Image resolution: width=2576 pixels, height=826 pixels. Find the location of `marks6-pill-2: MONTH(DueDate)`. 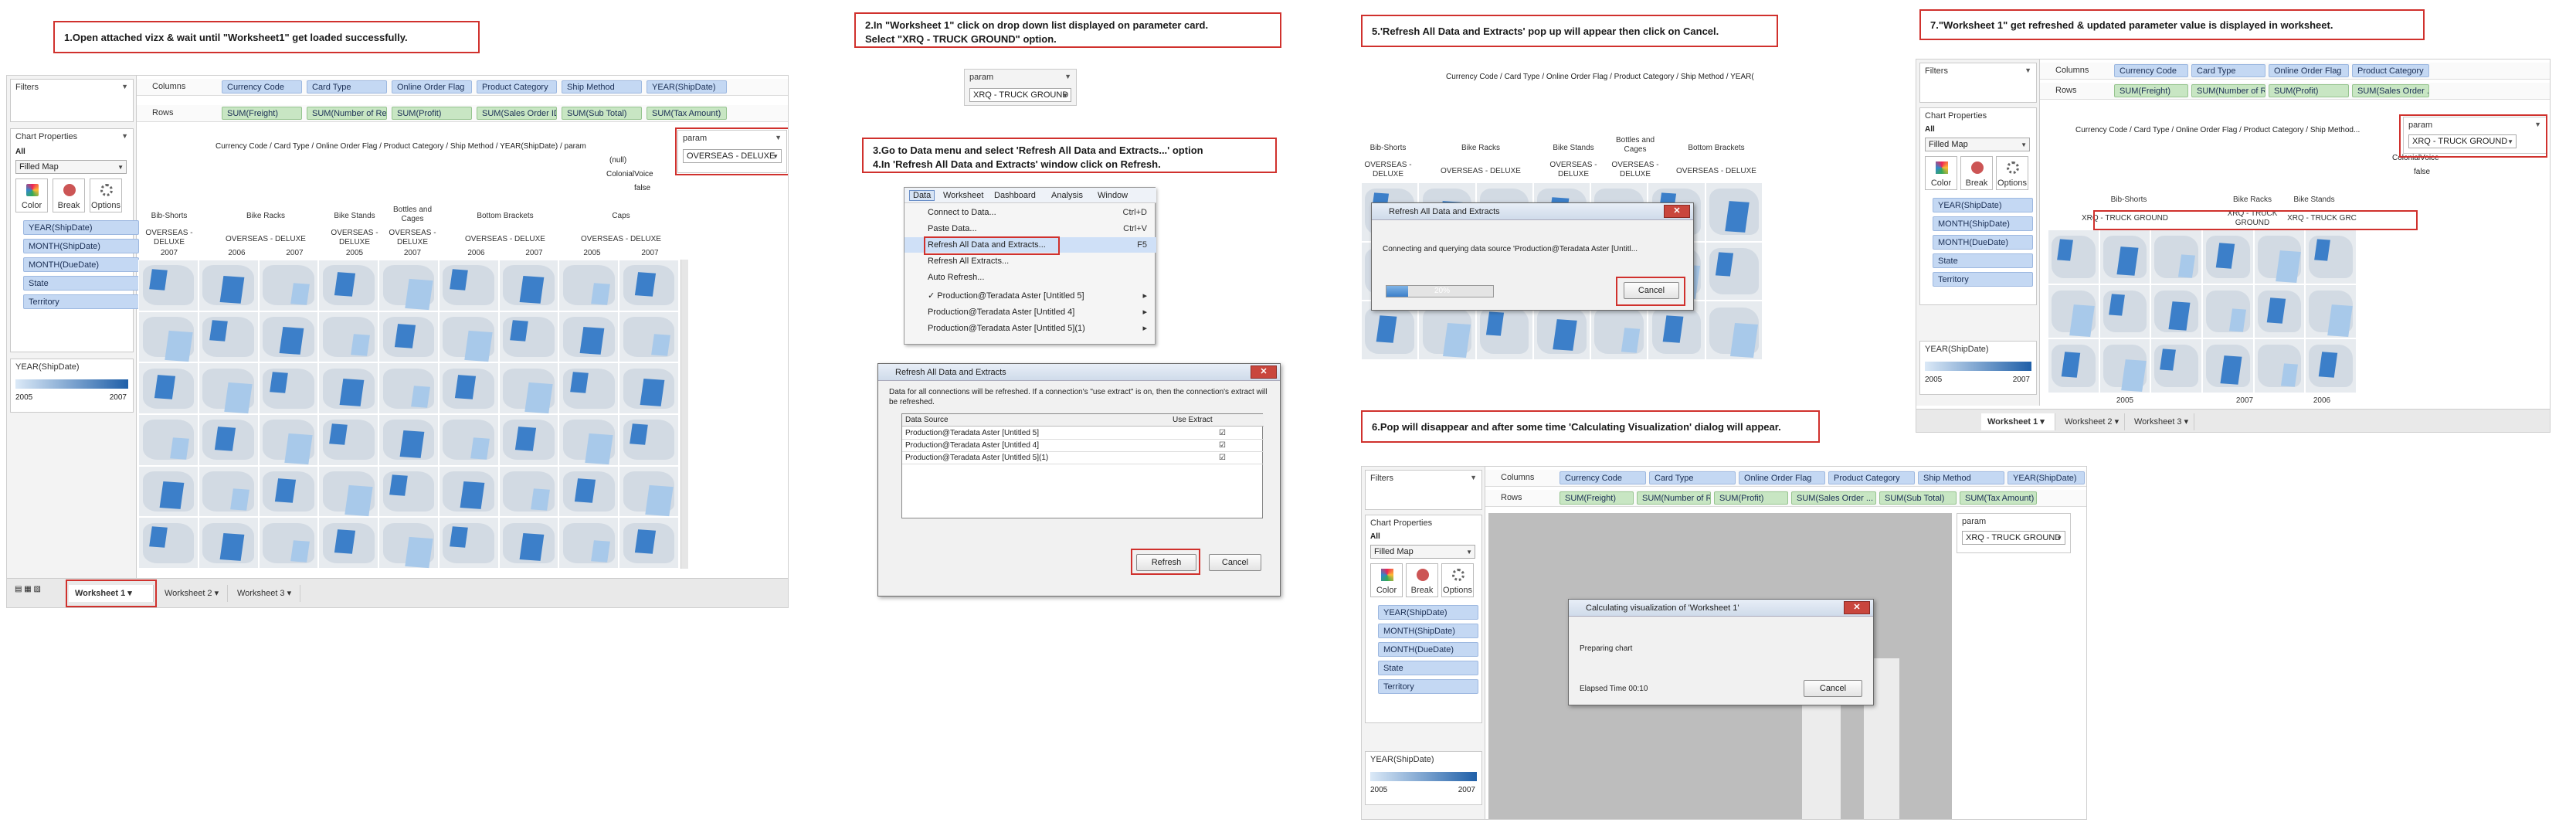

marks6-pill-2: MONTH(DueDate) is located at coordinates (1428, 649).